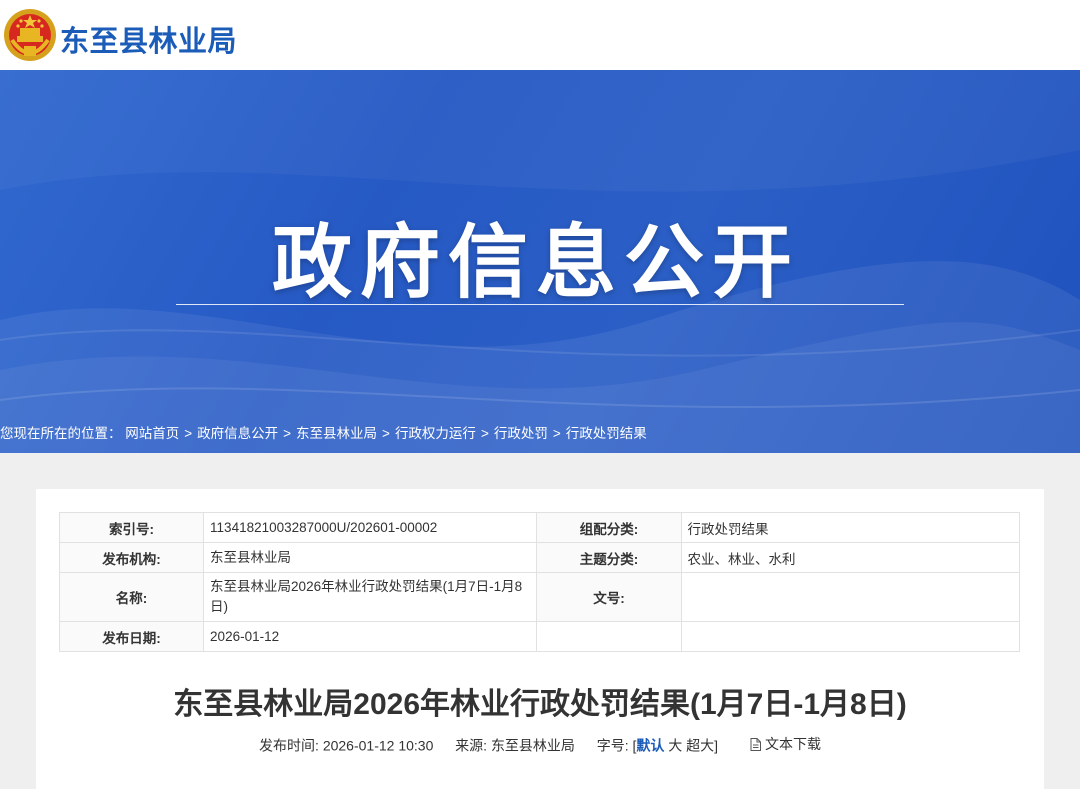 This screenshot has width=1080, height=789. I want to click on article-title: 东至县林业局2026年林业行政处罚结果(1月7日-1月8日), so click(540, 704).